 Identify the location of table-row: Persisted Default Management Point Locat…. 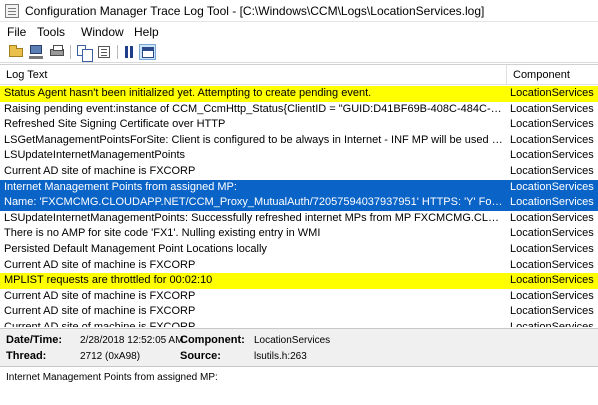
(299, 250).